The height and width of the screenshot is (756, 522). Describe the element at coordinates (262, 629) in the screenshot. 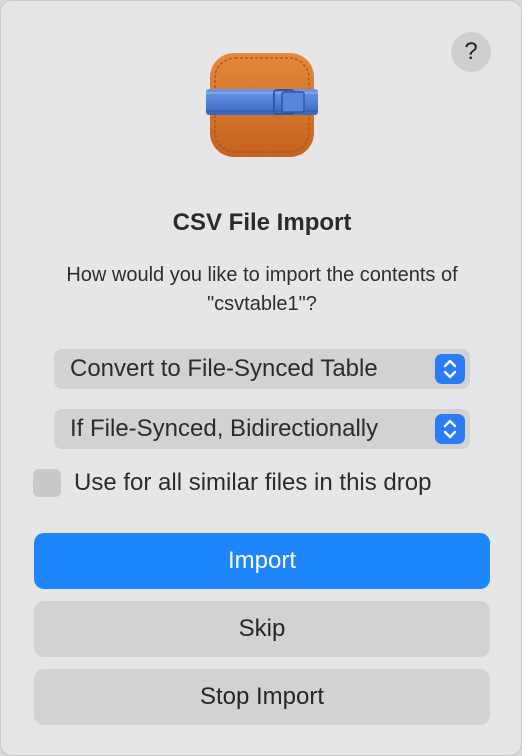

I see `skip-button: Skip` at that location.